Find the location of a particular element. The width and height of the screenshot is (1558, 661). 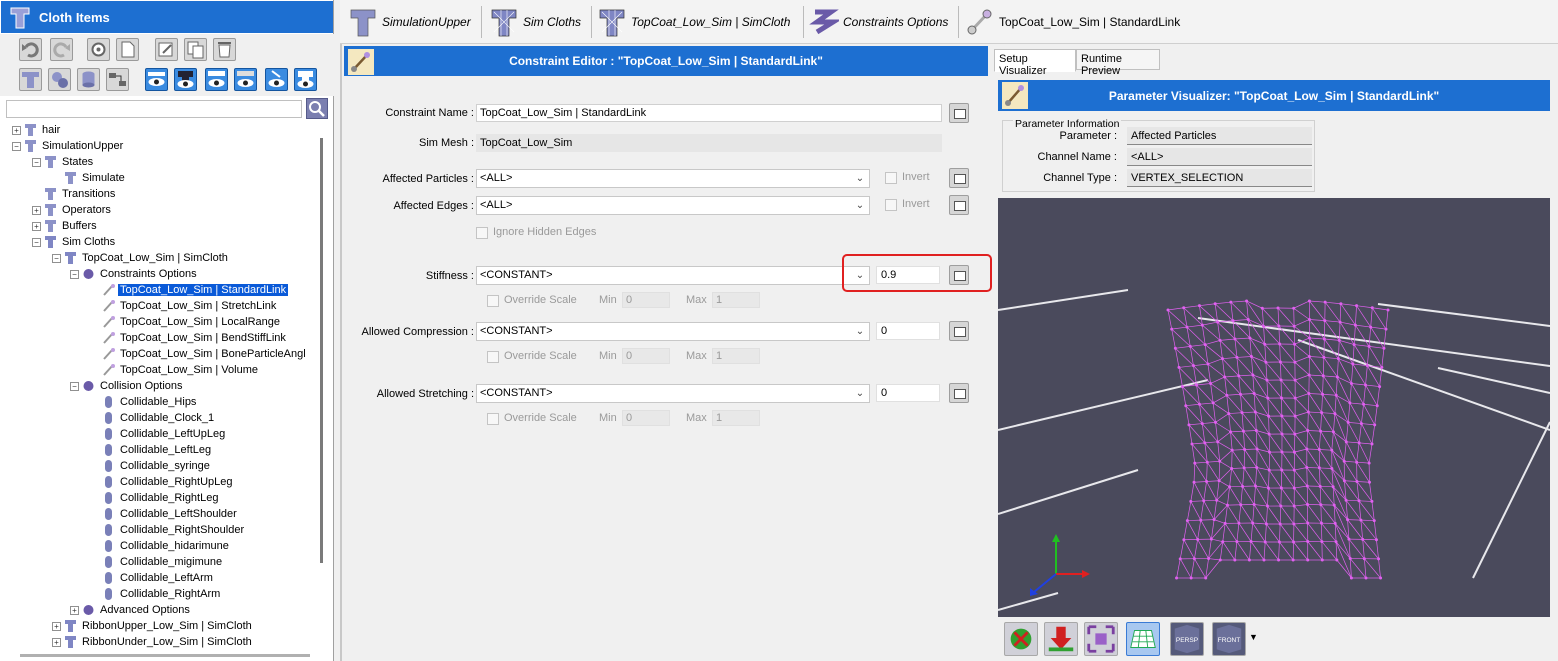

allowed-stretching-visualize-button is located at coordinates (959, 393).